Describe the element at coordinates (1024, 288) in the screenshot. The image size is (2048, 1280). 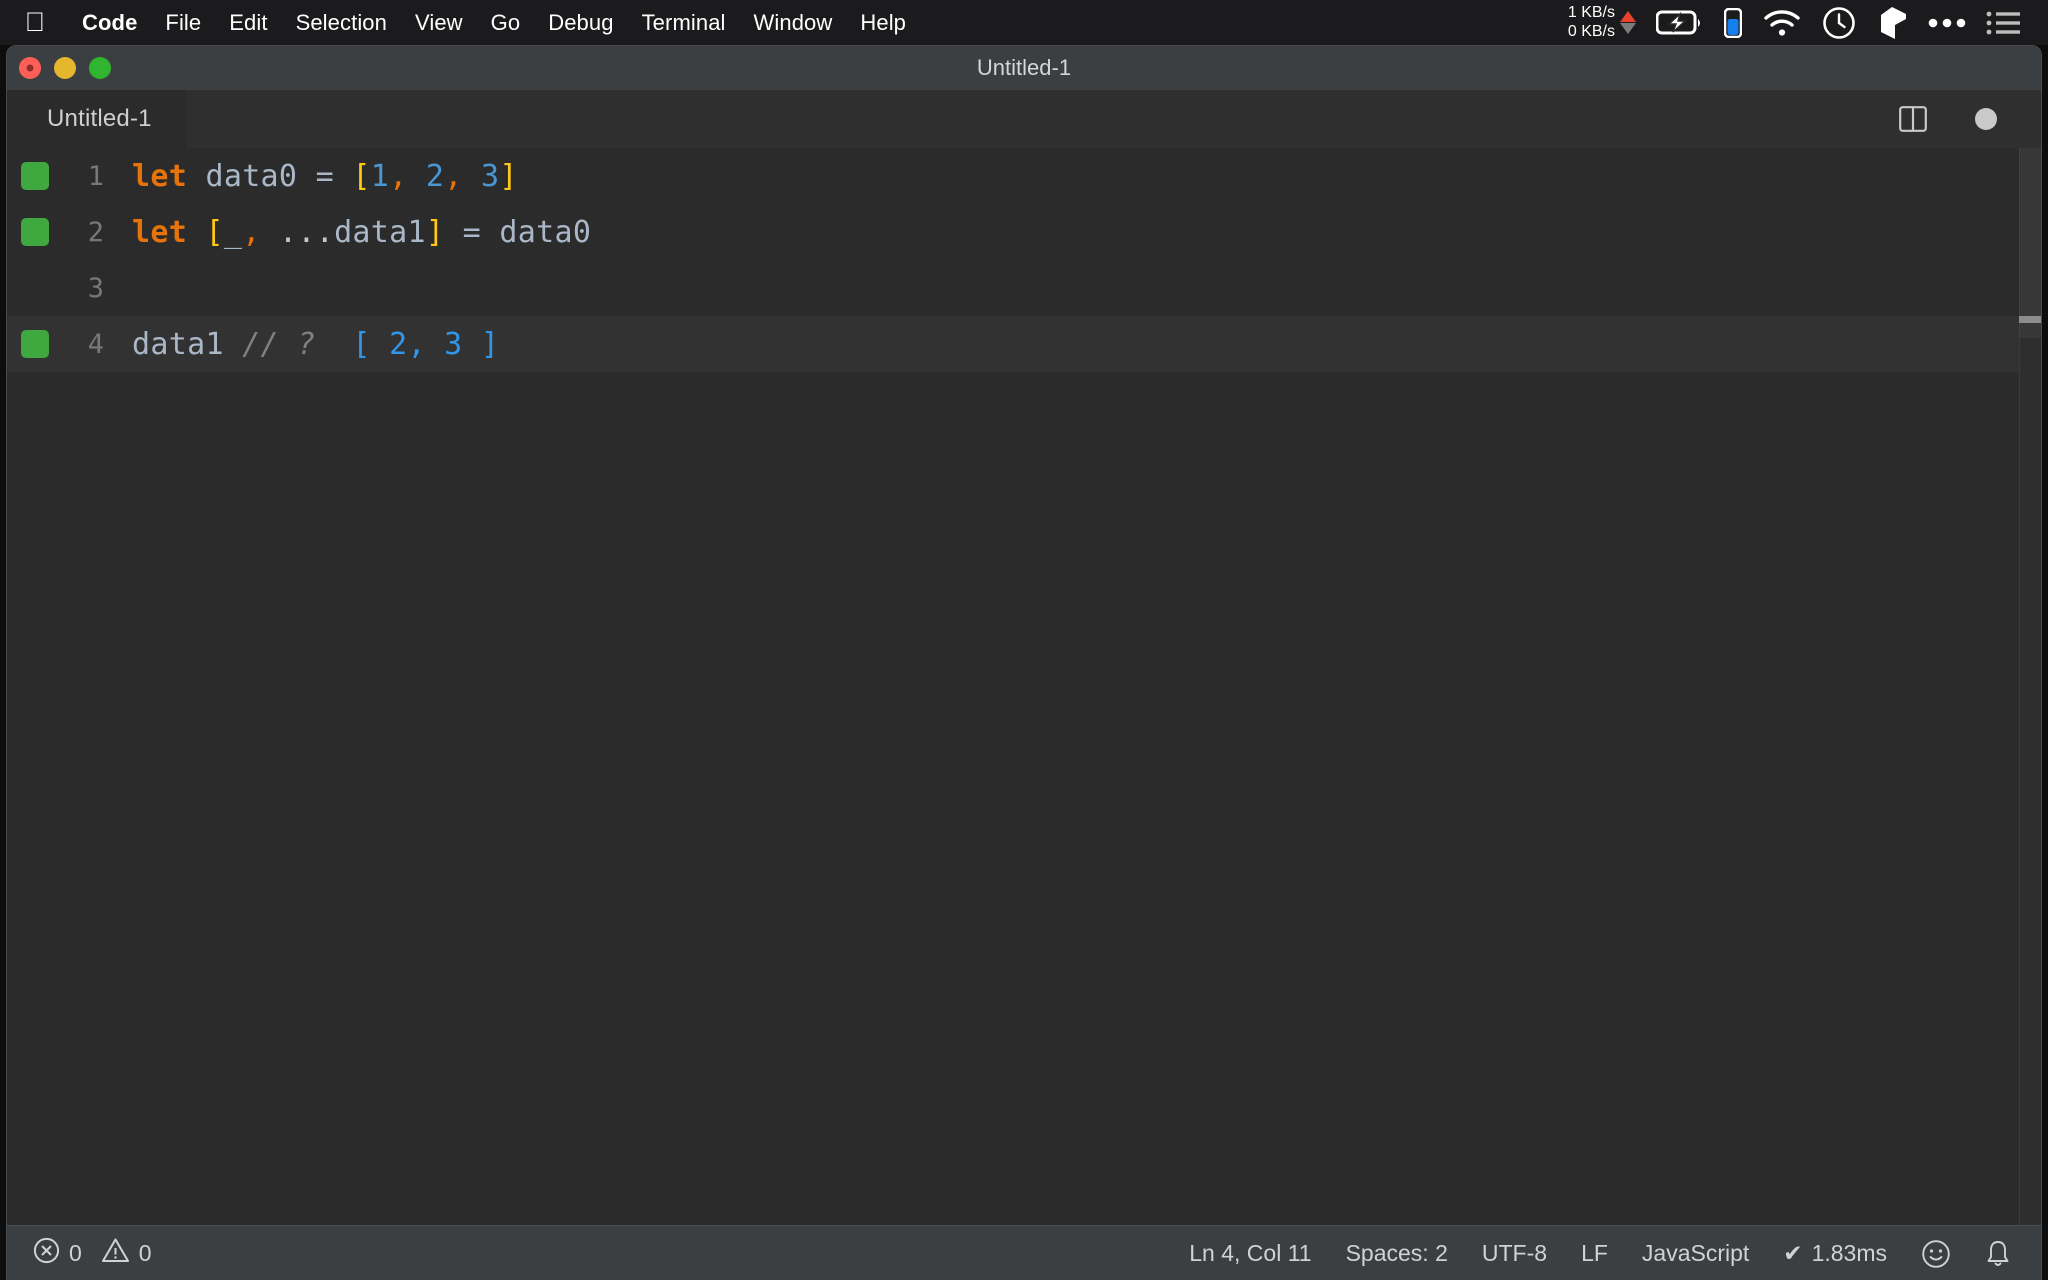
I see `code-line-3: 3` at that location.